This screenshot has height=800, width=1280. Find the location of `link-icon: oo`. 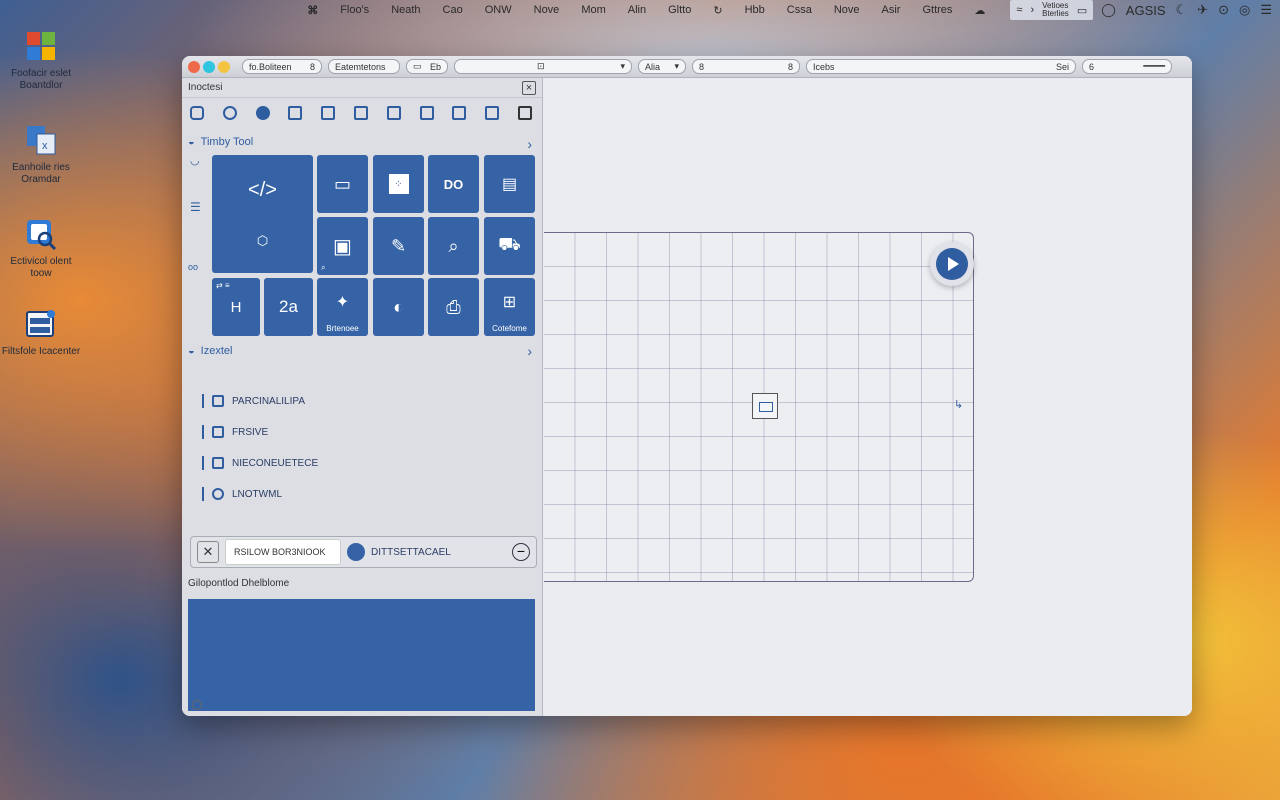

link-icon: oo is located at coordinates (193, 267).